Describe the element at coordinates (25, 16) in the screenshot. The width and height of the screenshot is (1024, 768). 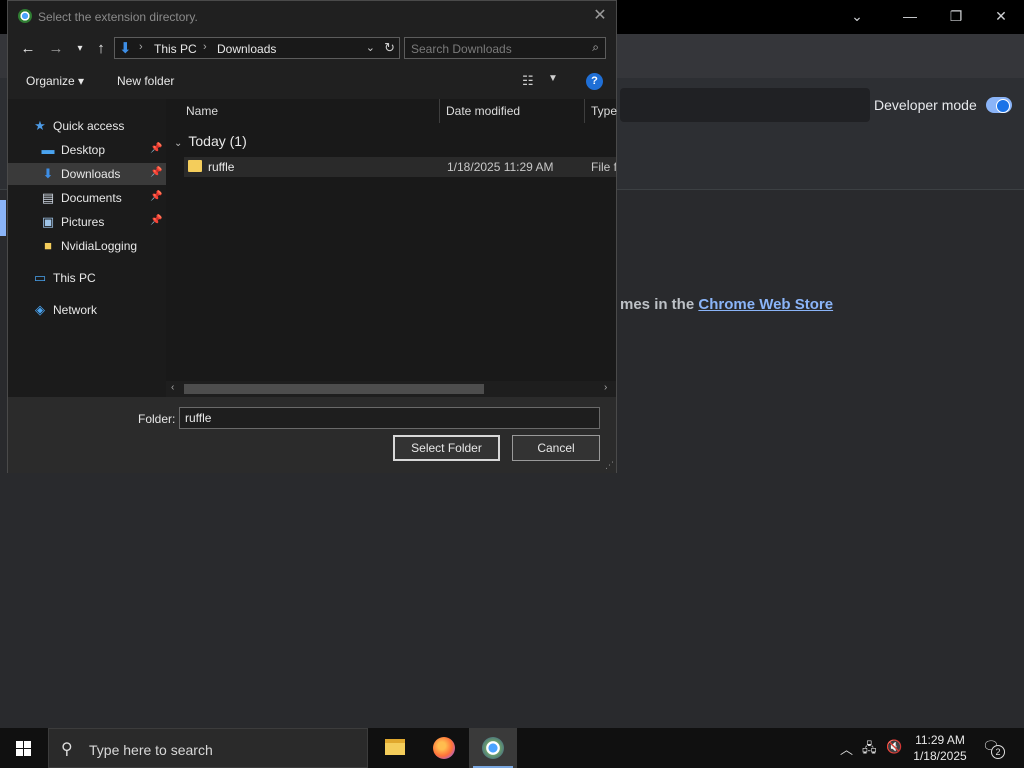
I see `chrome-app-icon` at that location.